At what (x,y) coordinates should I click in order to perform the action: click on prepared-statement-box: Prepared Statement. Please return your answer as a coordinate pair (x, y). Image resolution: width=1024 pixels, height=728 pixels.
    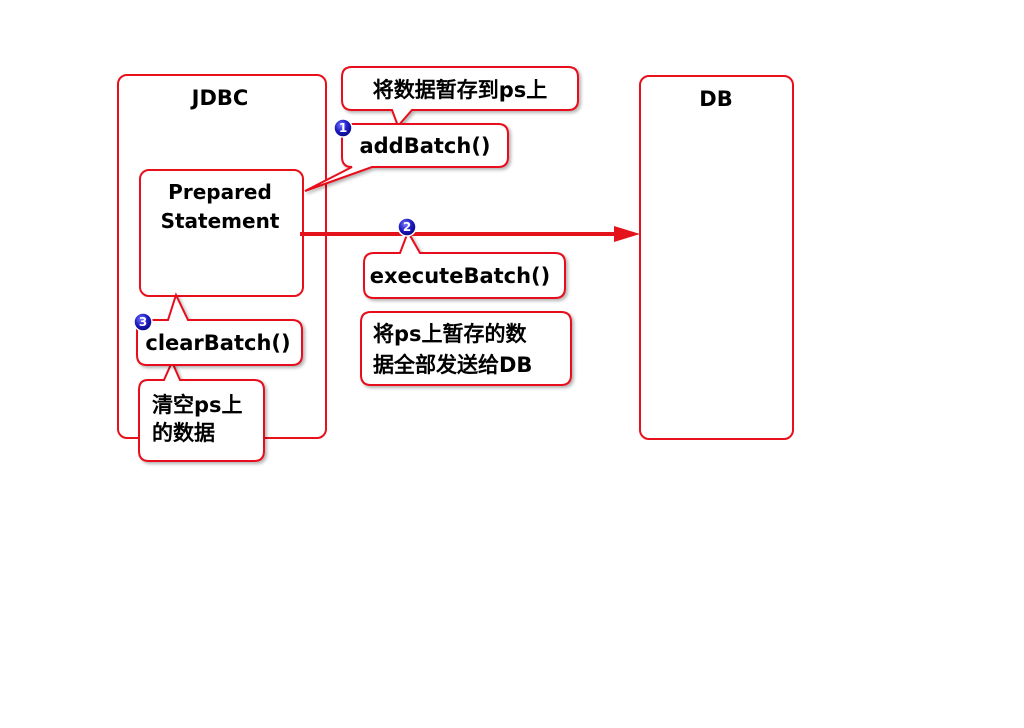
    Looking at the image, I should click on (221, 233).